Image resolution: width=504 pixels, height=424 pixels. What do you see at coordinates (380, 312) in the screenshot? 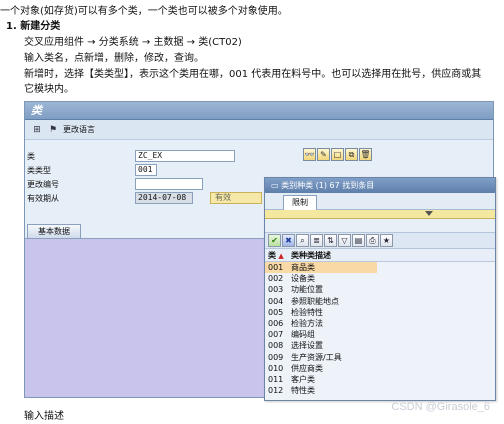
I see `list-item: 005 检验特性` at bounding box center [380, 312].